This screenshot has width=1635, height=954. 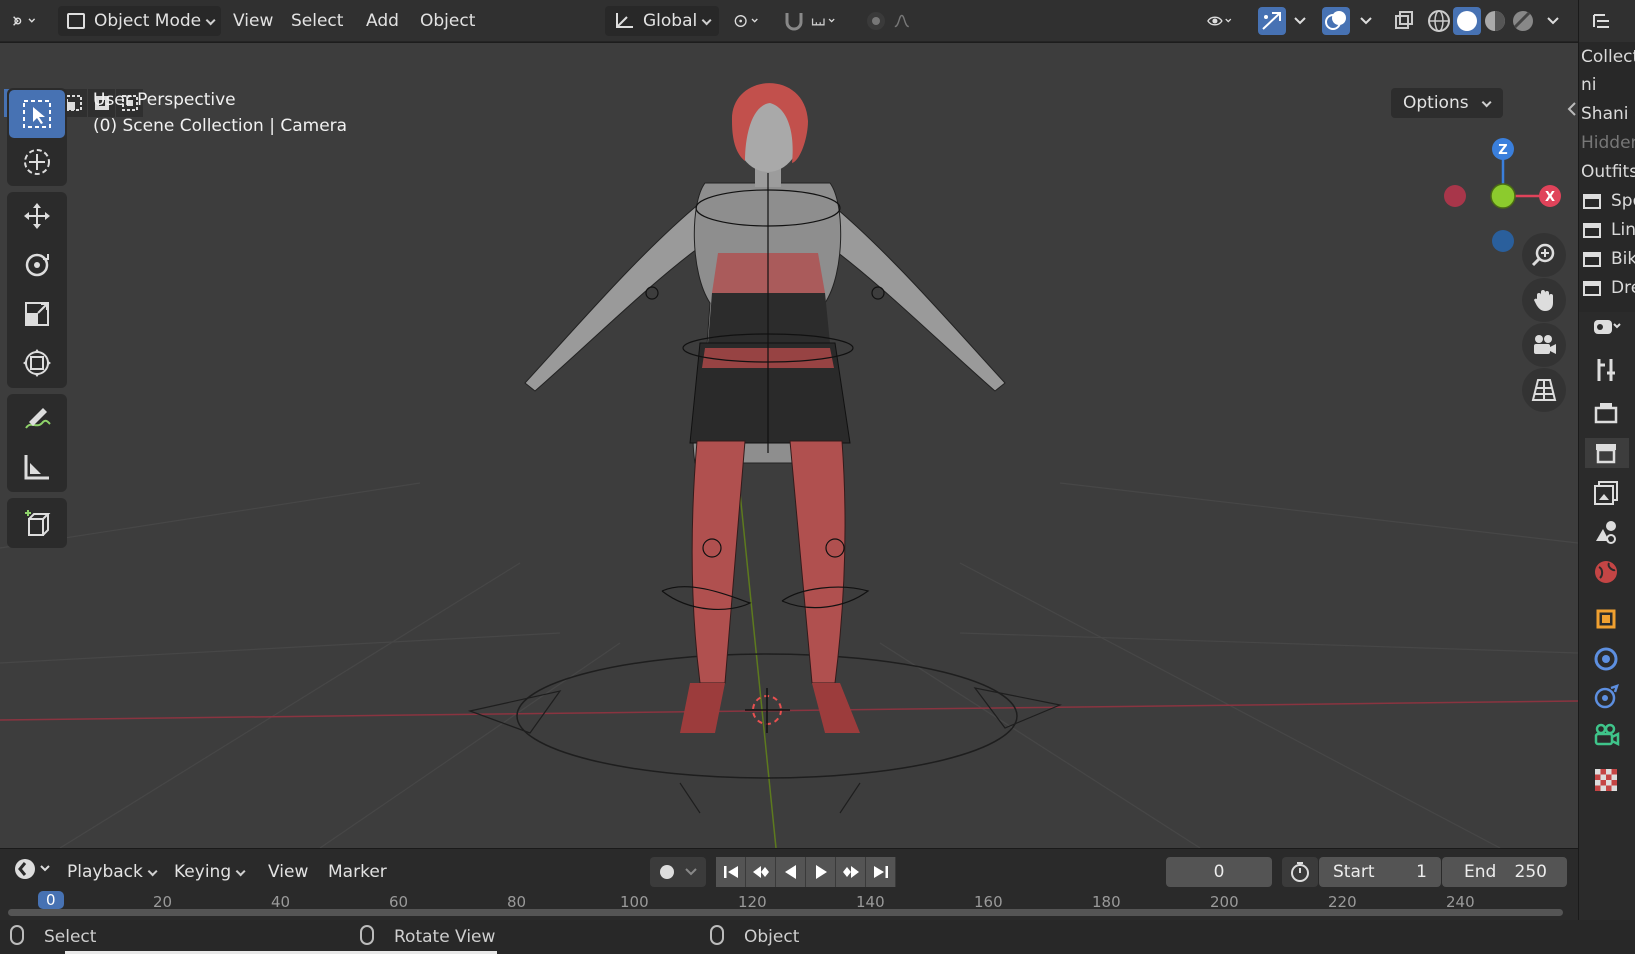 I want to click on outliner-row-label: Bik, so click(x=1623, y=259).